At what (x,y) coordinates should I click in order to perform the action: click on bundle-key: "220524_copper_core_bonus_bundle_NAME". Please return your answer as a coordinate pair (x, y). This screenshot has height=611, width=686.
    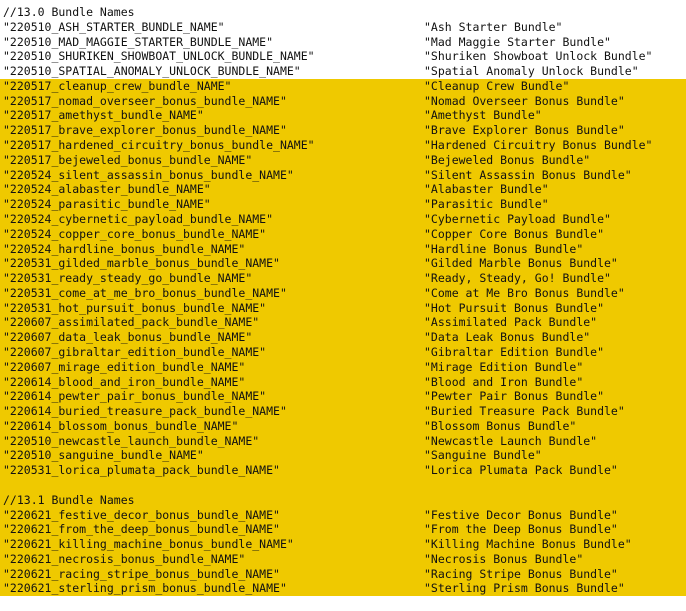
    Looking at the image, I should click on (135, 233).